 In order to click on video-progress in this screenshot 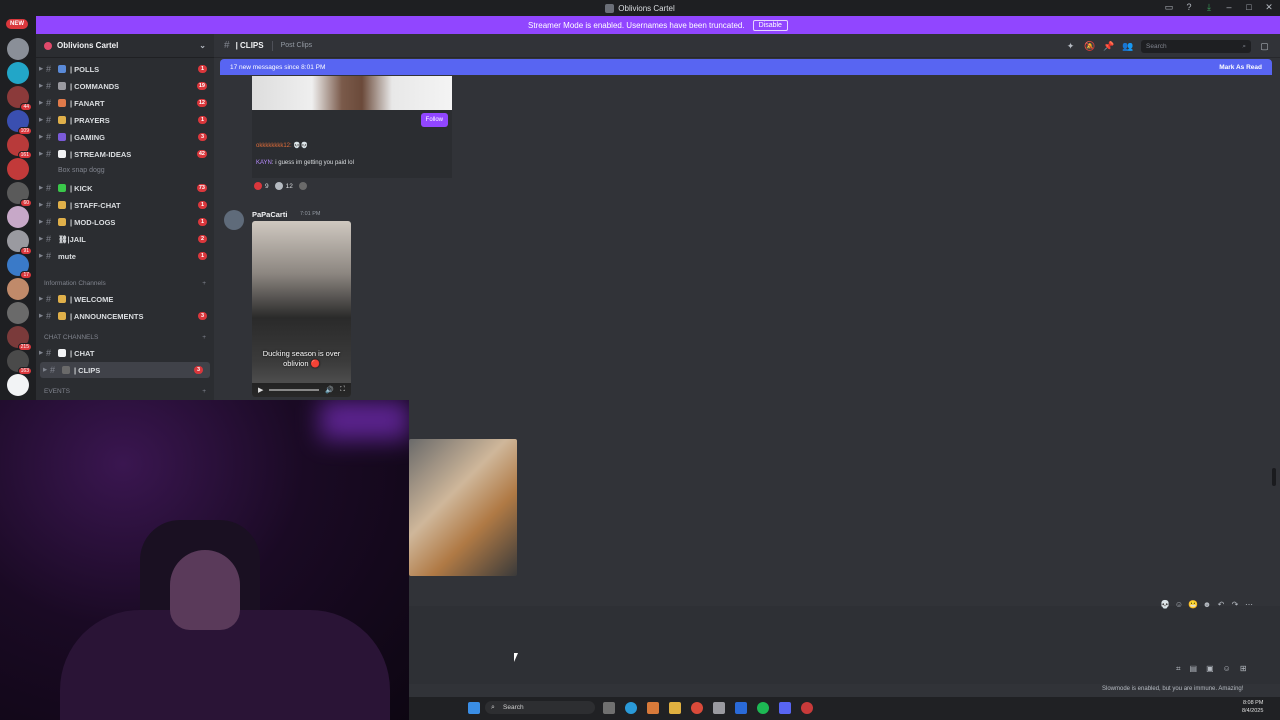, I will do `click(294, 390)`.